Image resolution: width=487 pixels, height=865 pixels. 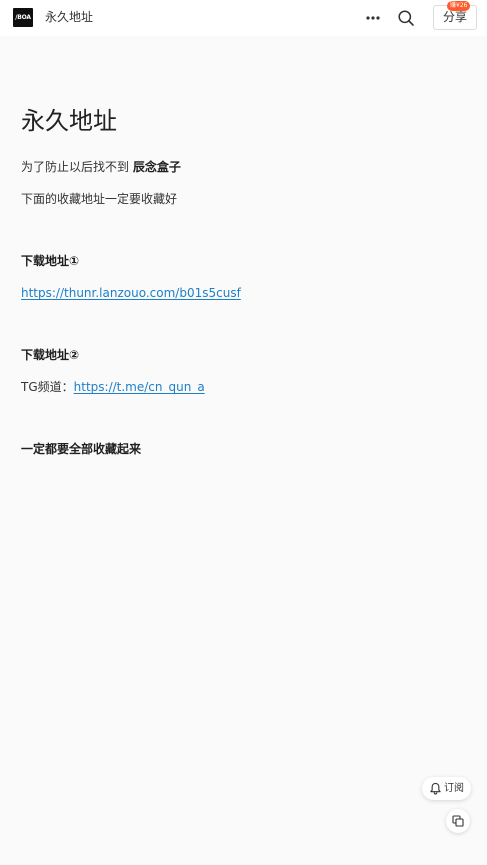 I want to click on search-icon, so click(x=406, y=18).